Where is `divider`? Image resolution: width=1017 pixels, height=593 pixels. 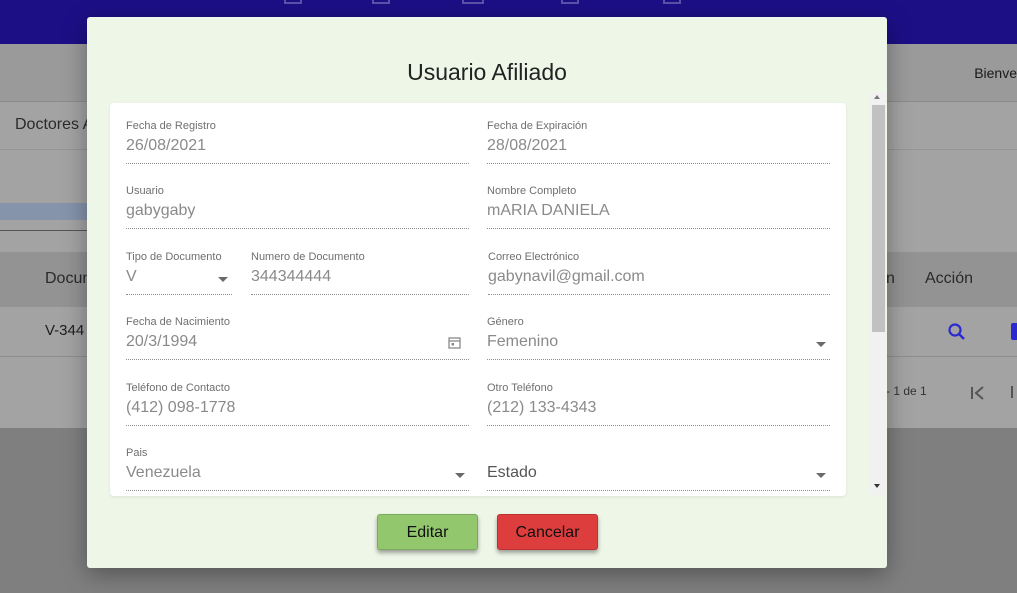 divider is located at coordinates (45, 230).